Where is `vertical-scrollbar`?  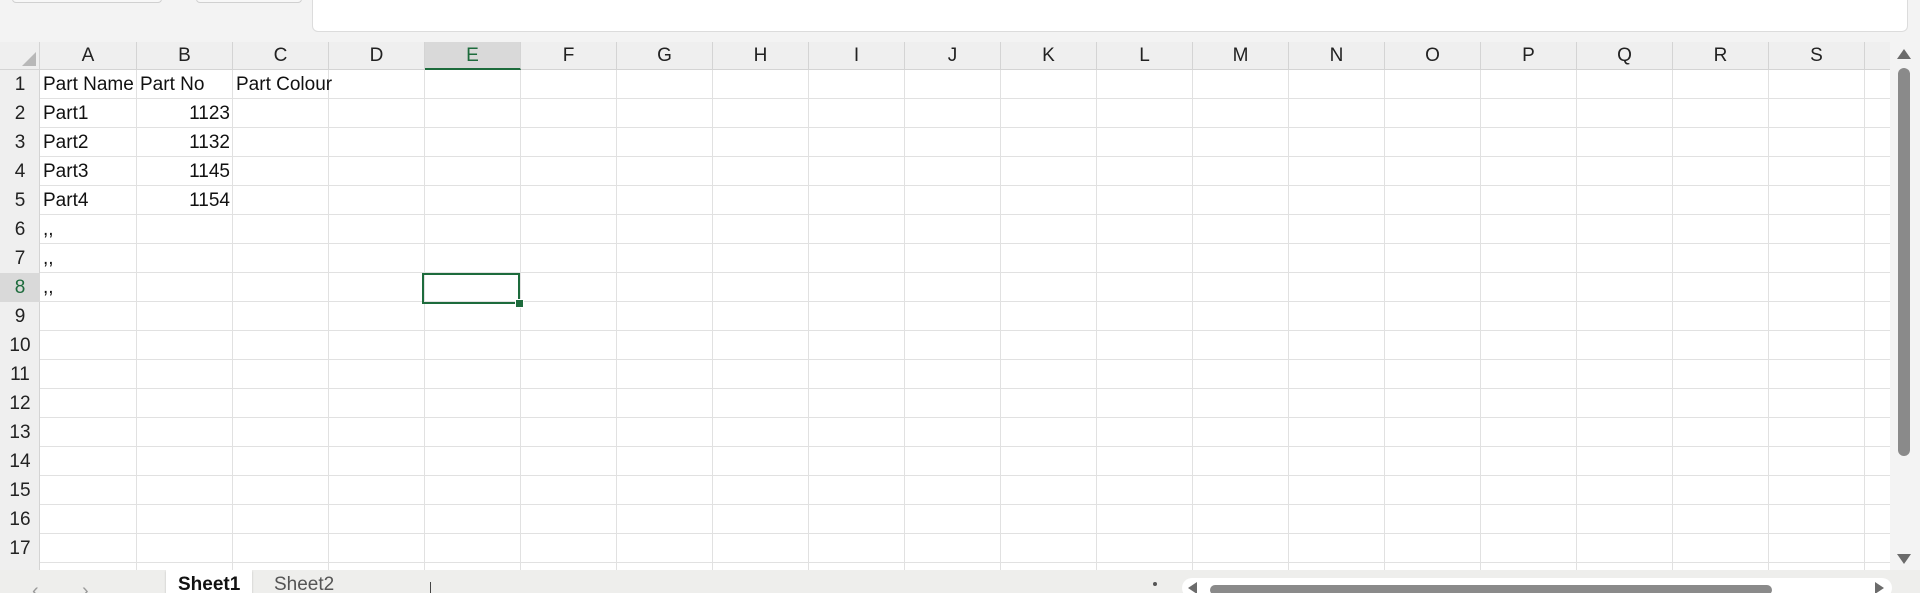 vertical-scrollbar is located at coordinates (1905, 306).